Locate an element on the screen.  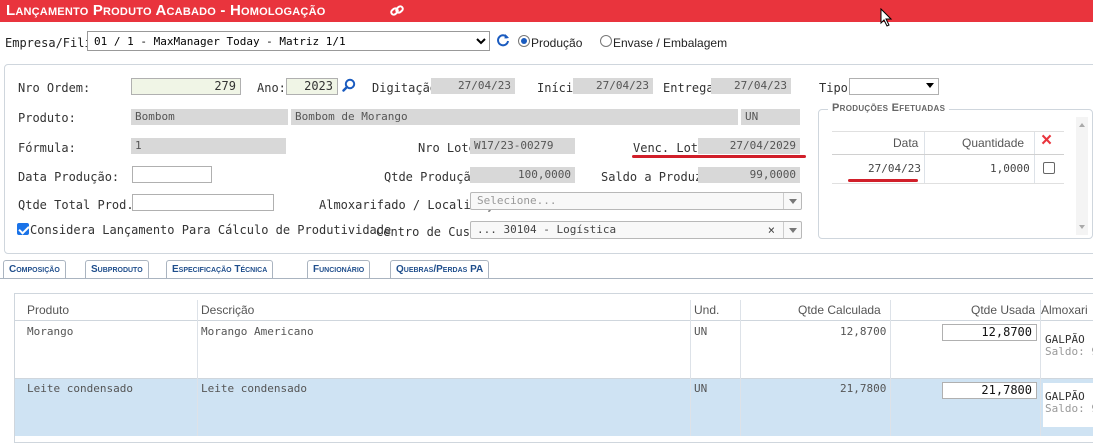
producoes-col-data: Data is located at coordinates (906, 143).